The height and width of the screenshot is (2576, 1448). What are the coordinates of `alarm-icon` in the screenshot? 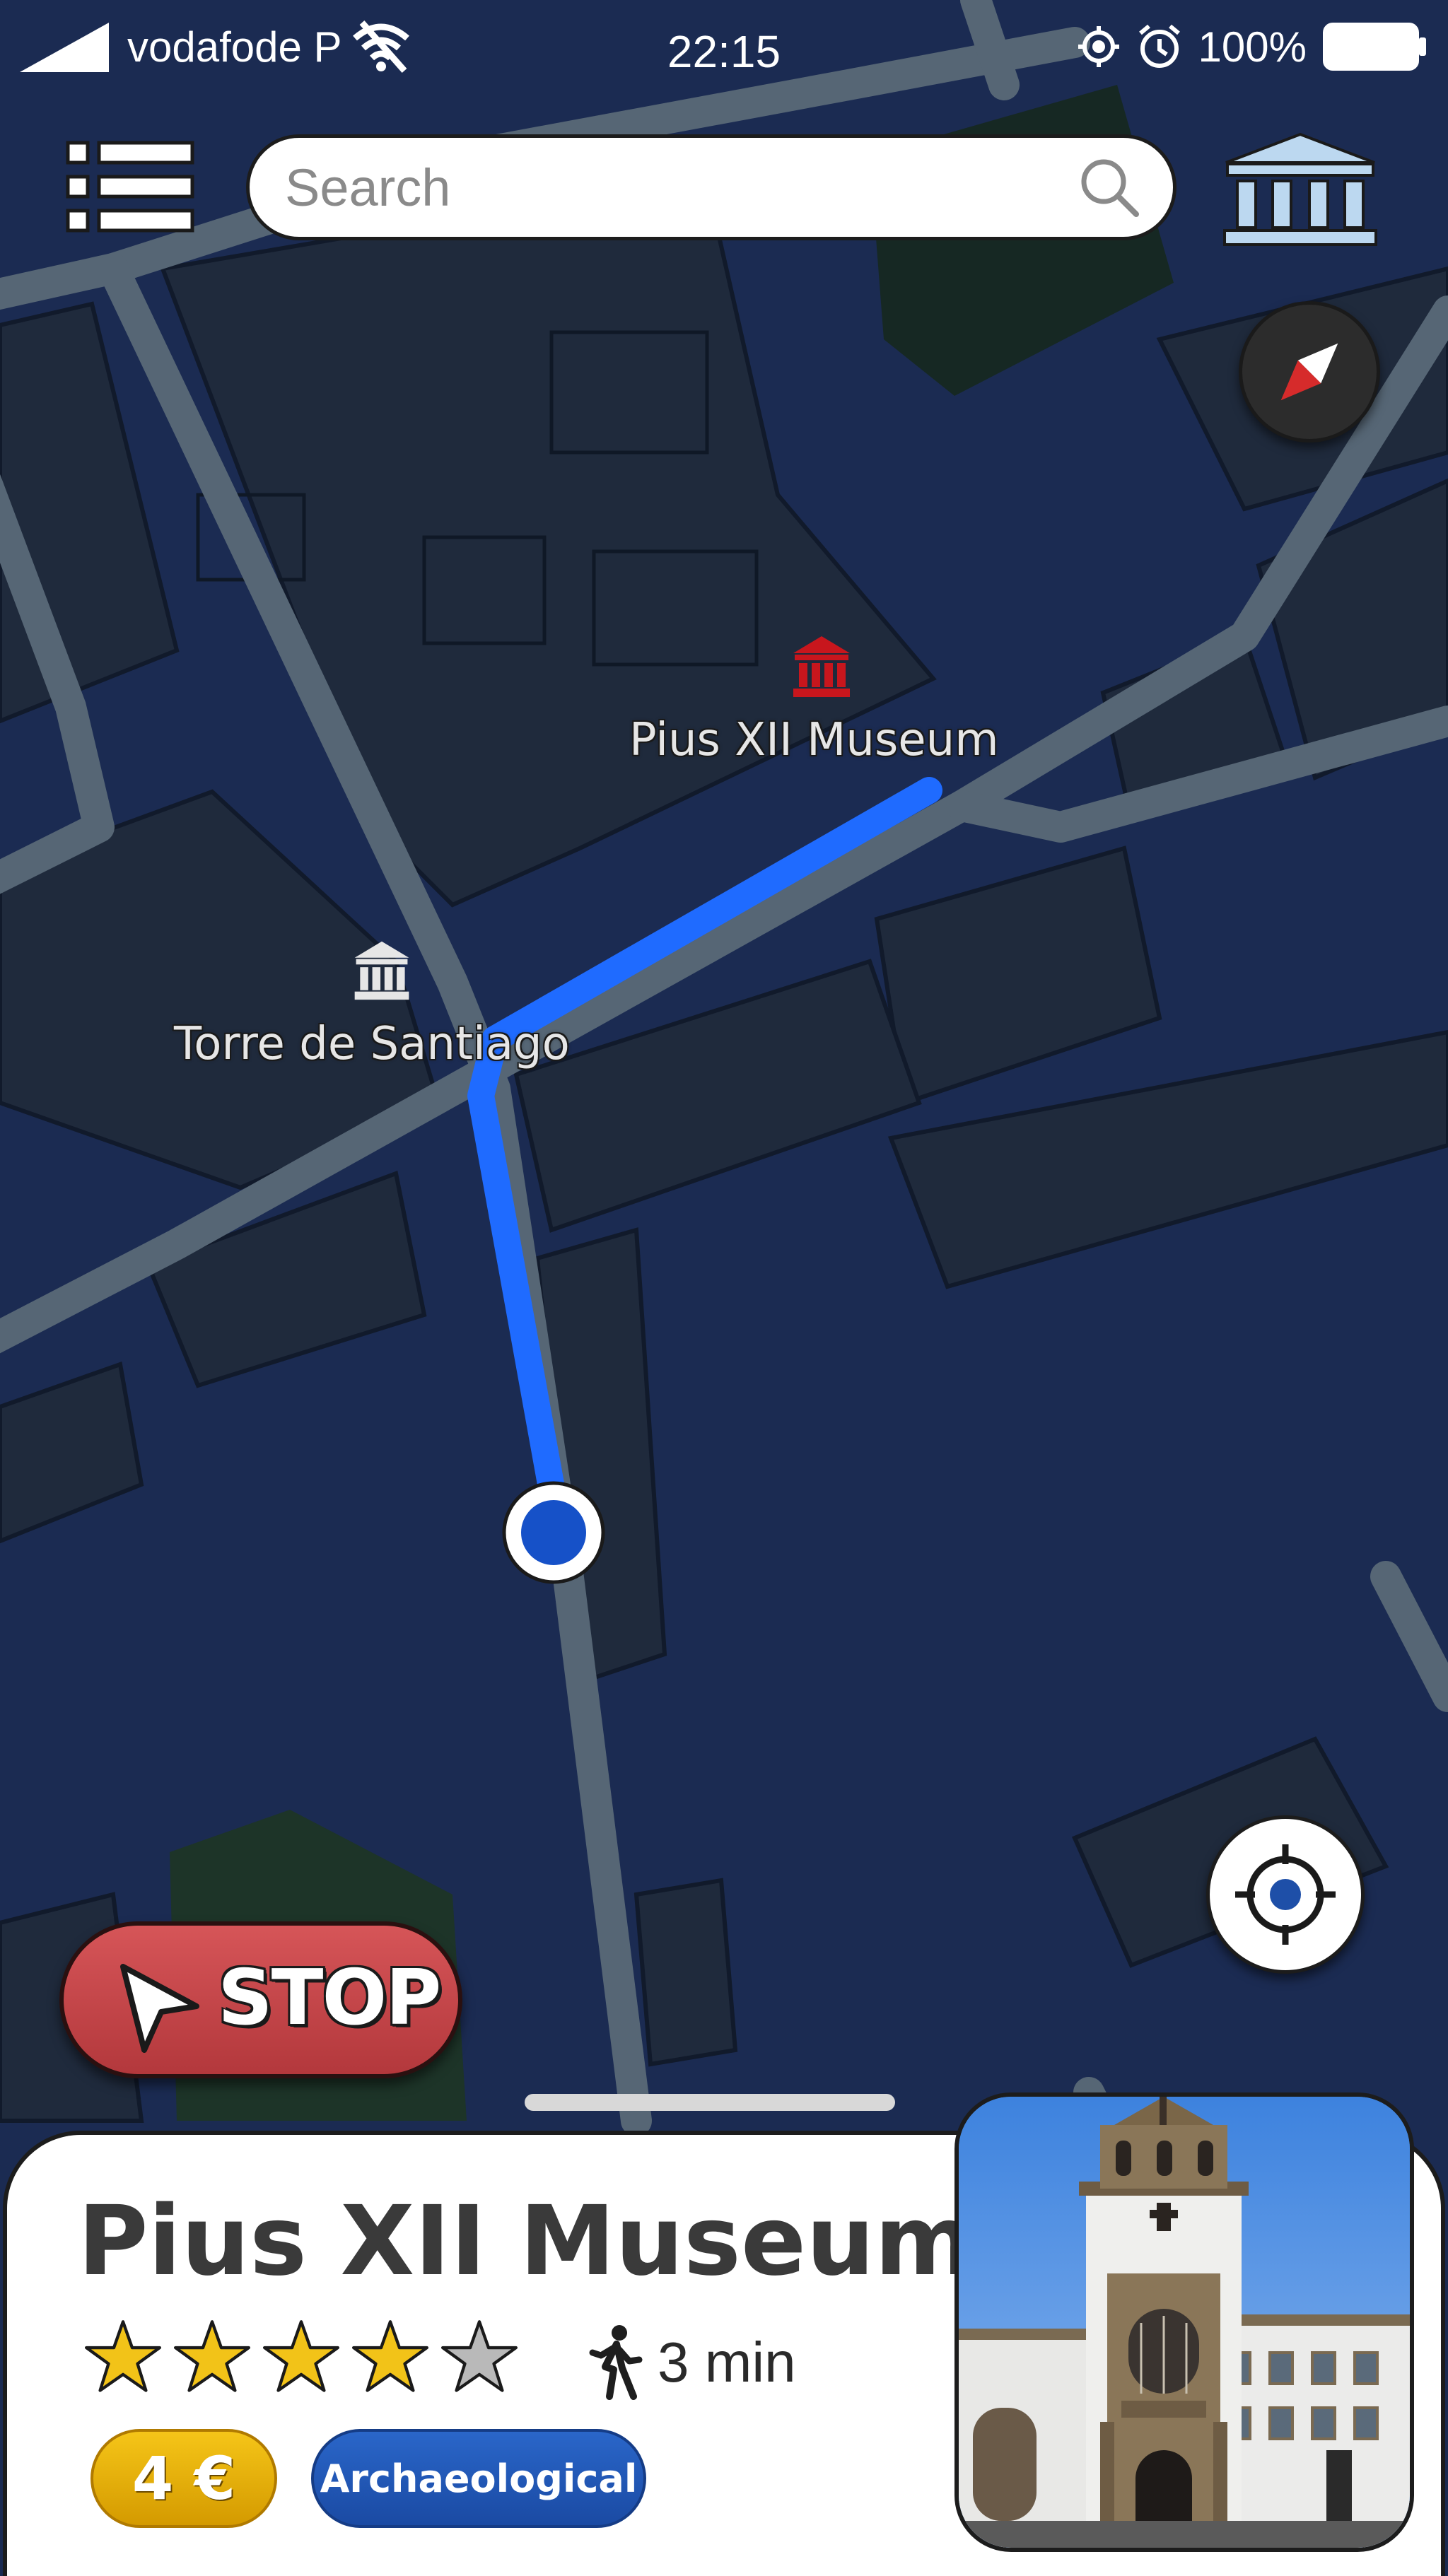 It's located at (1159, 46).